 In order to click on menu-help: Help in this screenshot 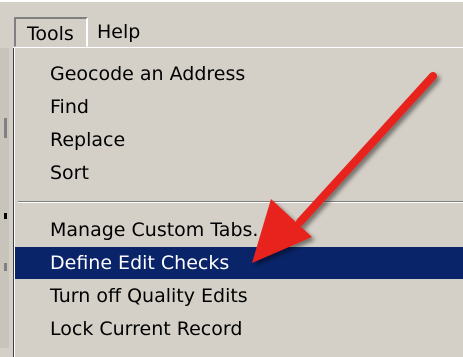, I will do `click(125, 32)`.